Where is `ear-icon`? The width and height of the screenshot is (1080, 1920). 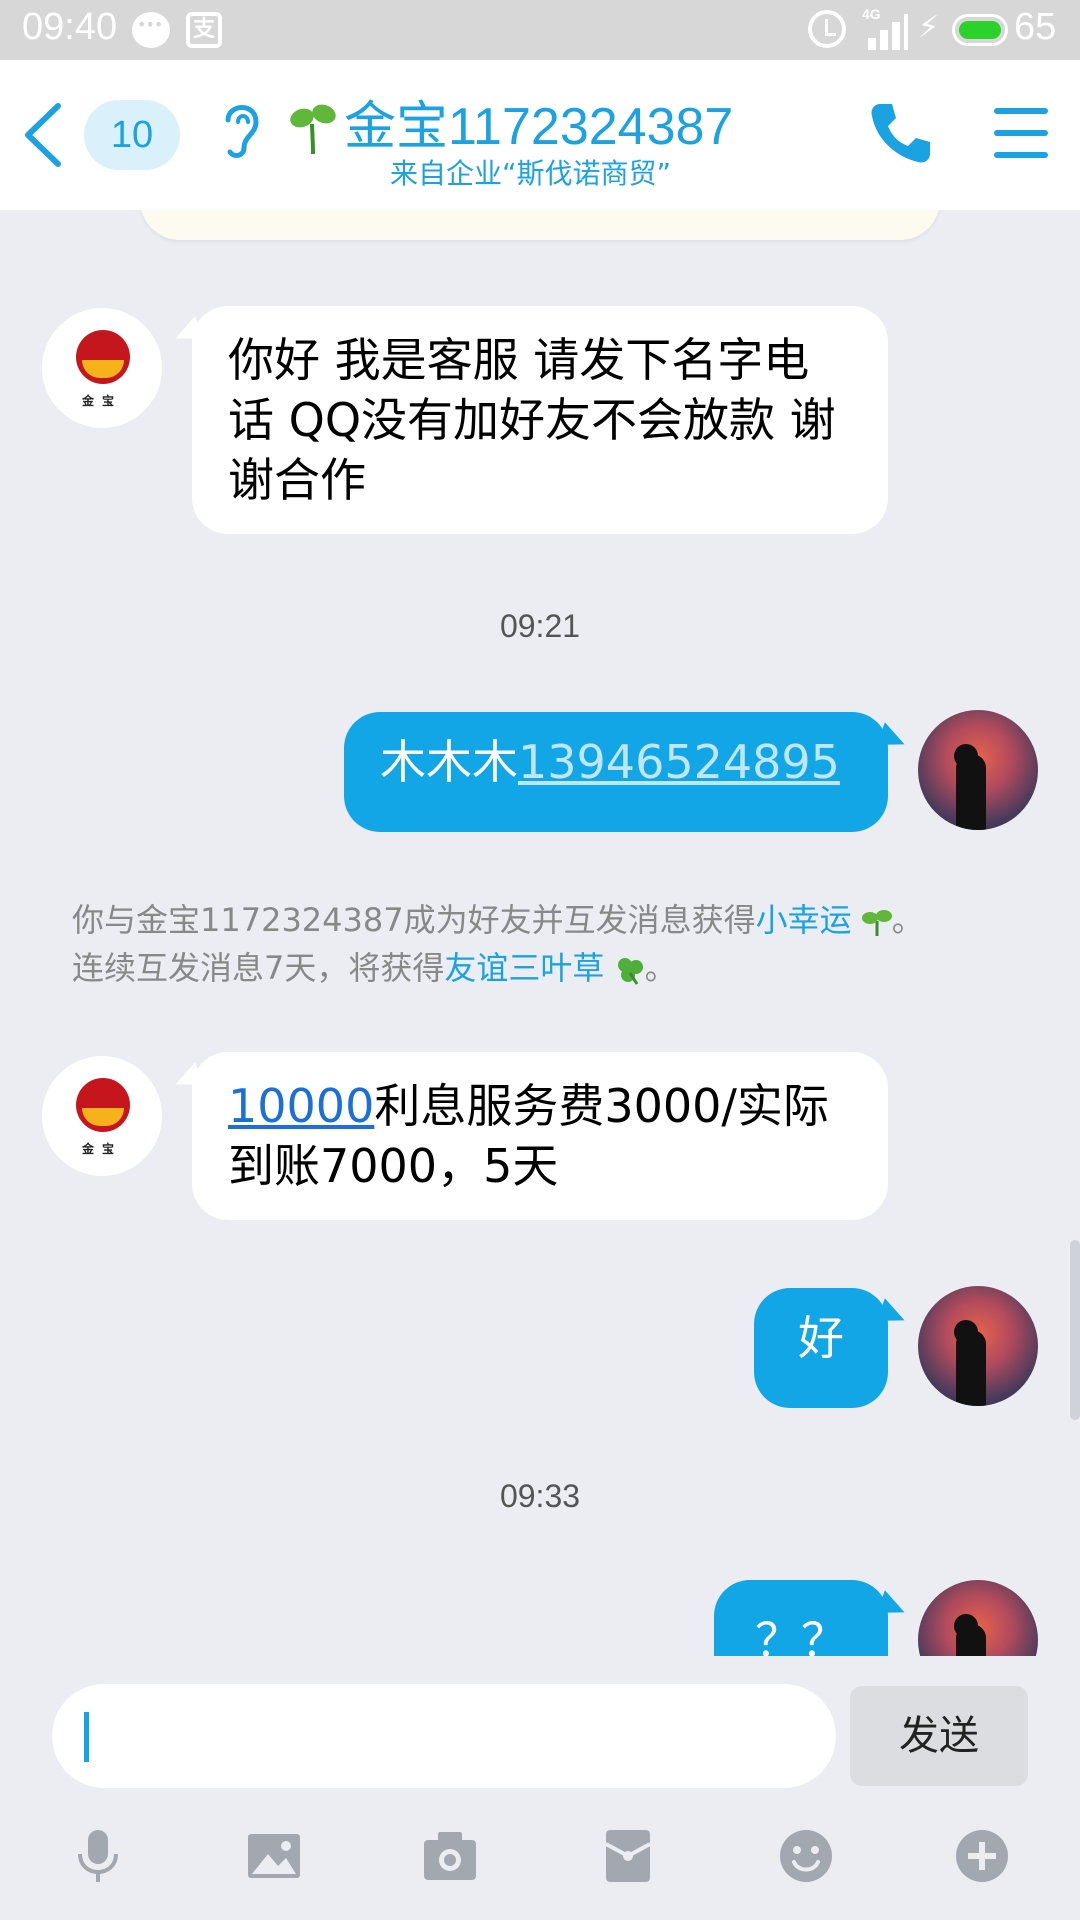 ear-icon is located at coordinates (240, 130).